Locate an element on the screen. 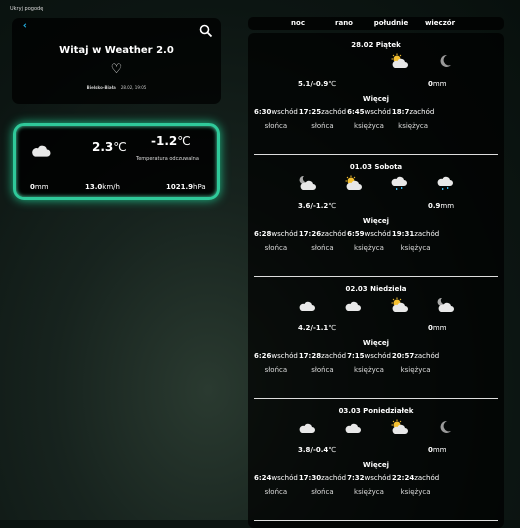 The width and height of the screenshot is (520, 528). sunset-info: 17:25 zachód słońca is located at coordinates (322, 119).